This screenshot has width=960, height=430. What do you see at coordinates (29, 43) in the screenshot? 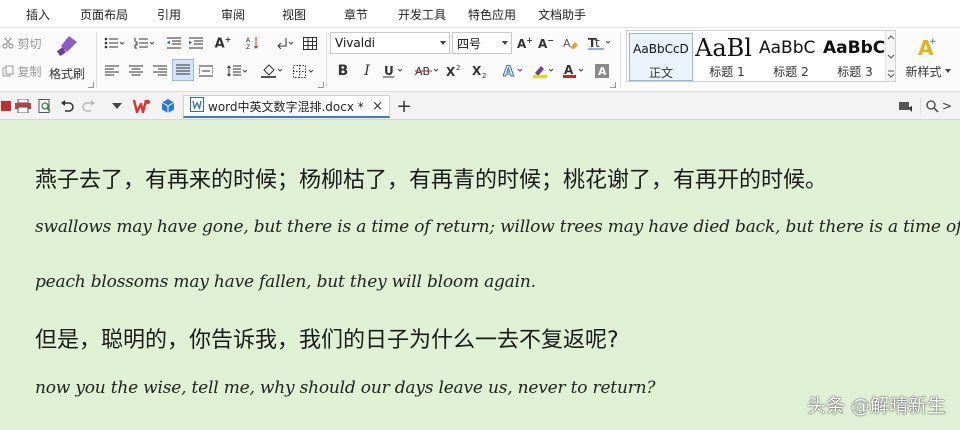
I see `cut-label: 剪切` at bounding box center [29, 43].